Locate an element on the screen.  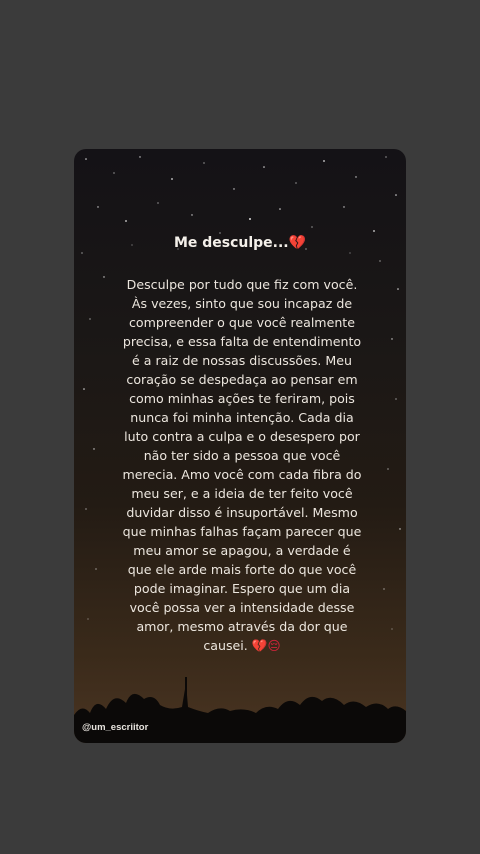
broken-heart-sad-face-icon: 💔😔 is located at coordinates (266, 645).